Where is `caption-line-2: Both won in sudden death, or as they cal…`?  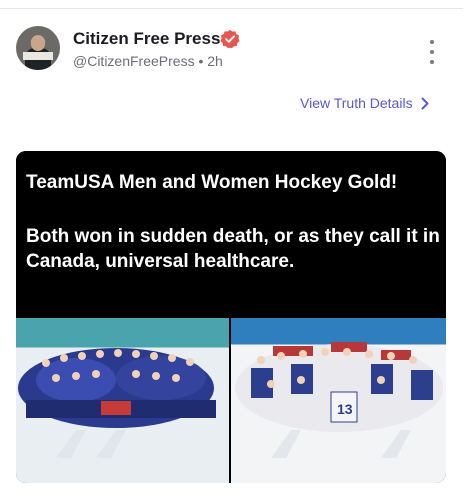
caption-line-2: Both won in sudden death, or as they cal… is located at coordinates (233, 249).